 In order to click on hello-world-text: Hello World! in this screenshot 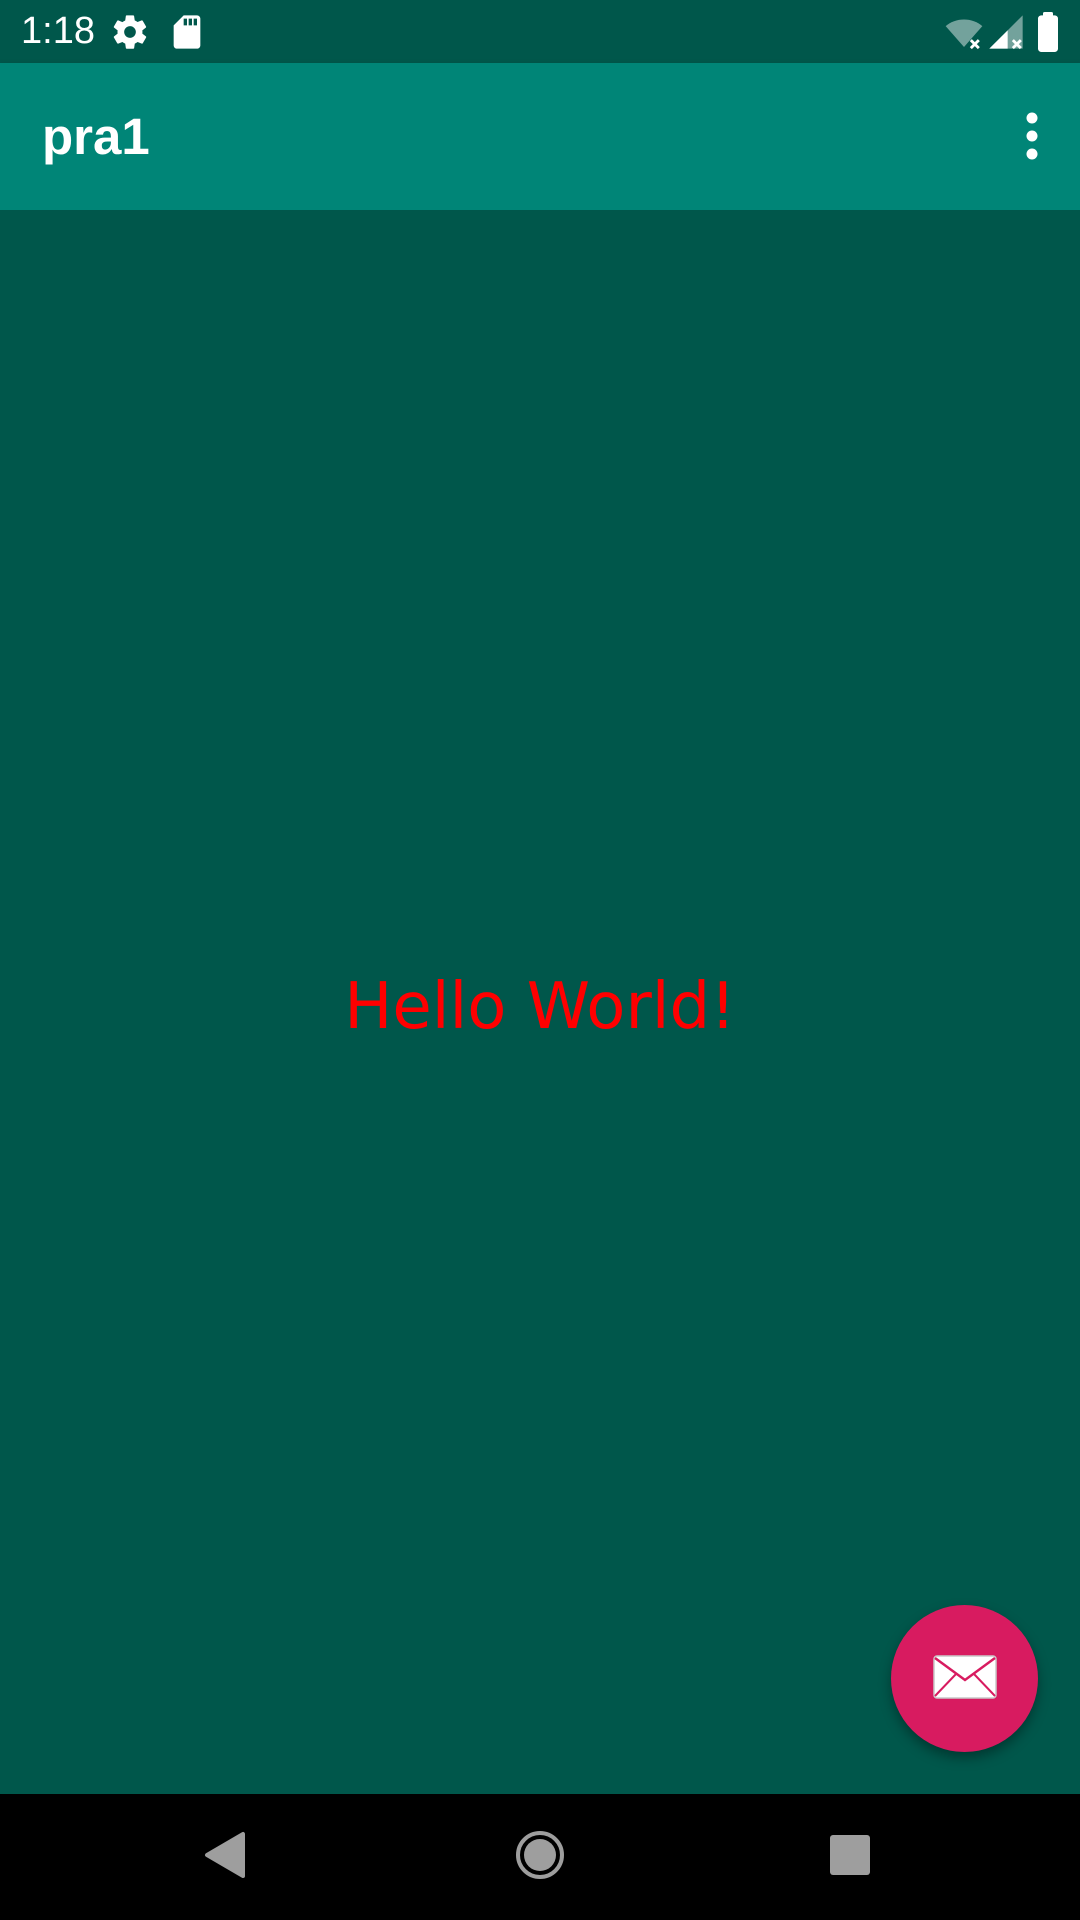, I will do `click(540, 1007)`.